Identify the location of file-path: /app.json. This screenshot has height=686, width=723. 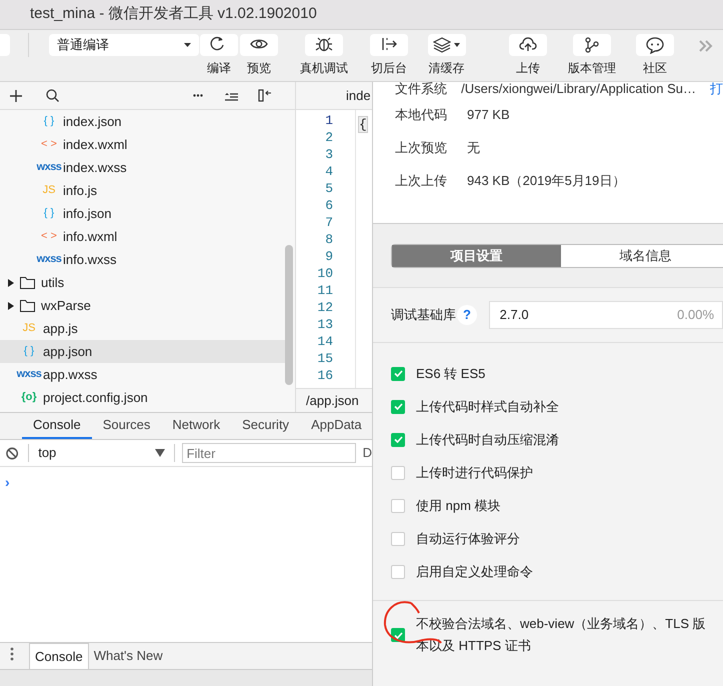
(332, 401).